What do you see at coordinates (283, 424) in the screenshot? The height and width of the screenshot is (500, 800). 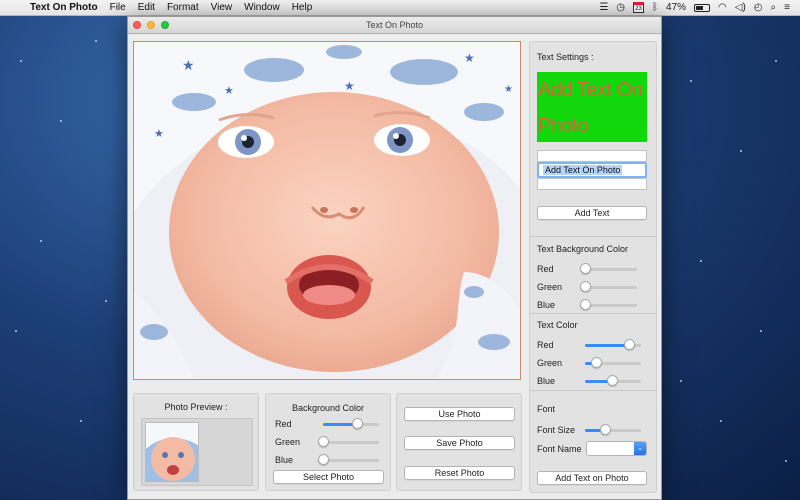 I see `bg-red-label: Red` at bounding box center [283, 424].